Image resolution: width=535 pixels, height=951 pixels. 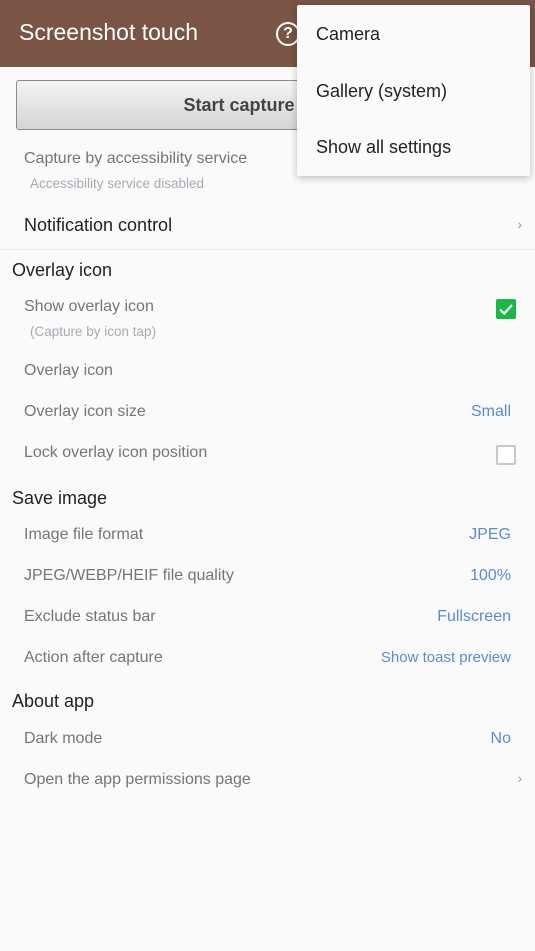 What do you see at coordinates (506, 309) in the screenshot?
I see `show-overlay-checkbox` at bounding box center [506, 309].